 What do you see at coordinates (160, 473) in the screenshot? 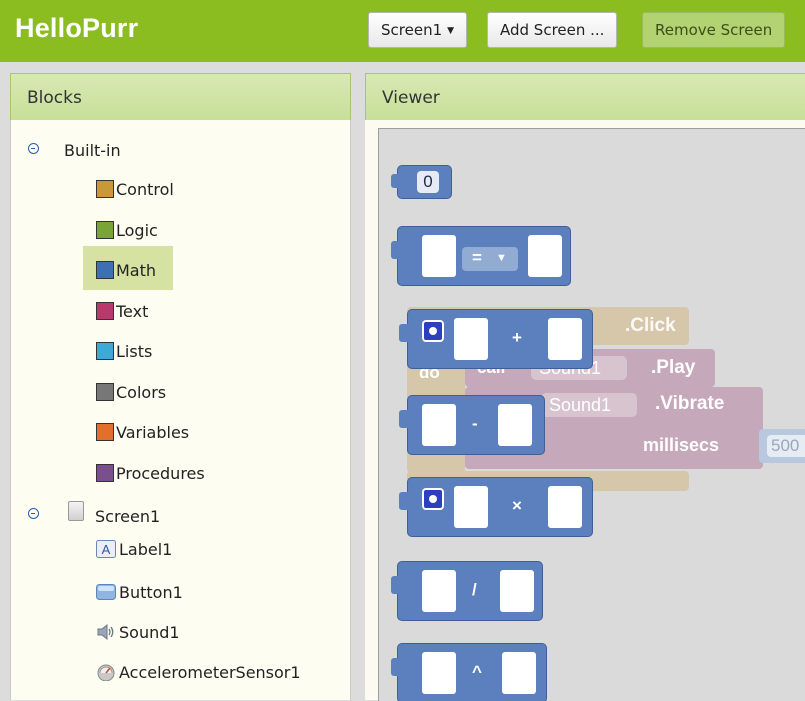
I see `category-label: Procedures` at bounding box center [160, 473].